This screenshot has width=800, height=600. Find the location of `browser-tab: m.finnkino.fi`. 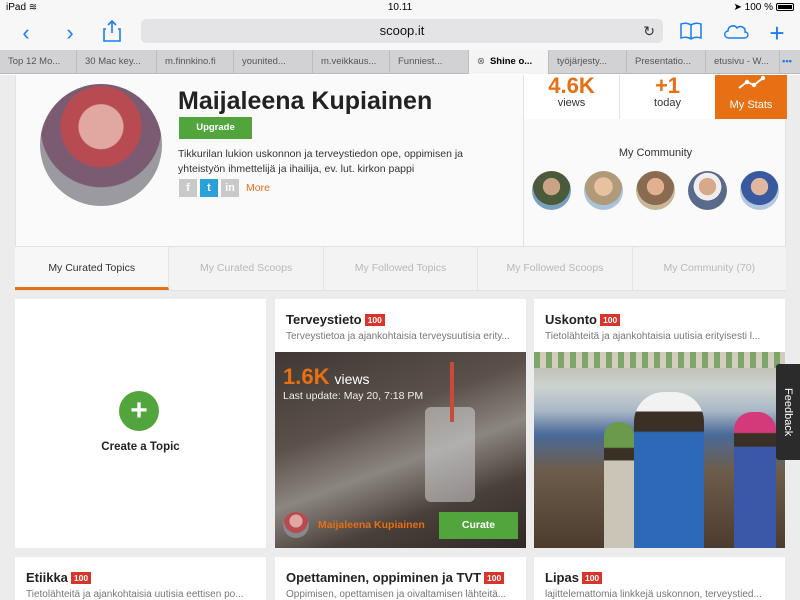

browser-tab: m.finnkino.fi is located at coordinates (195, 62).